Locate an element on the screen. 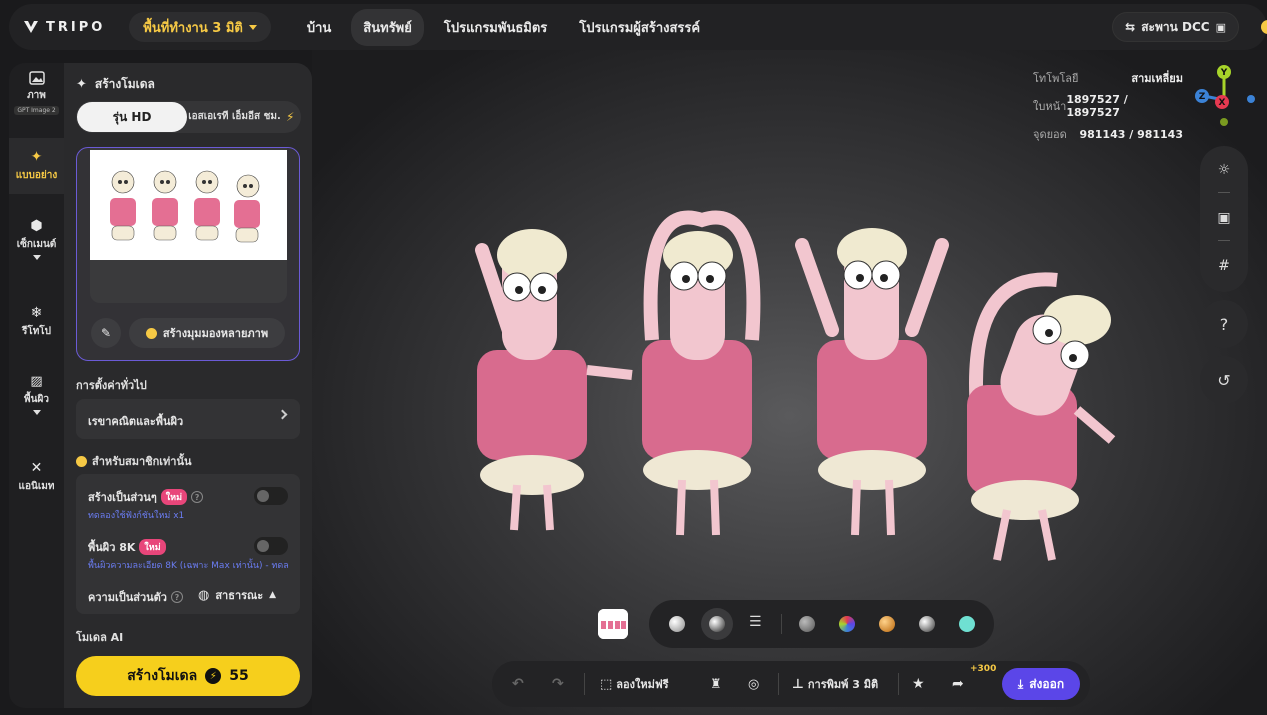  parts-row: สร้างเป็นส่วนๆ ใหม่ ? is located at coordinates (146, 497).